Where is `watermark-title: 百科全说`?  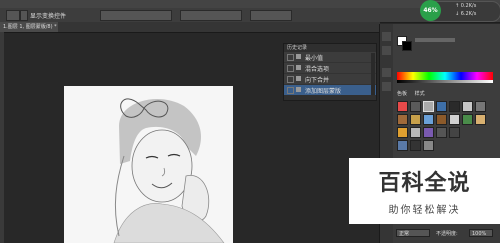
watermark-title: 百科全说 is located at coordinates (424, 183).